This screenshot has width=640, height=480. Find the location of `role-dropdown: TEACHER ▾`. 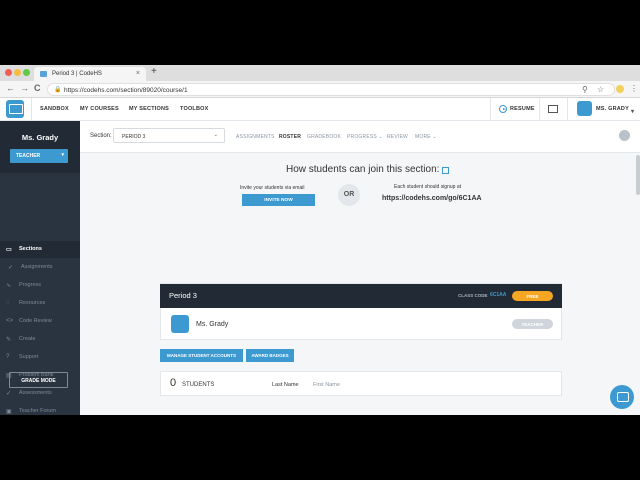

role-dropdown: TEACHER ▾ is located at coordinates (39, 156).